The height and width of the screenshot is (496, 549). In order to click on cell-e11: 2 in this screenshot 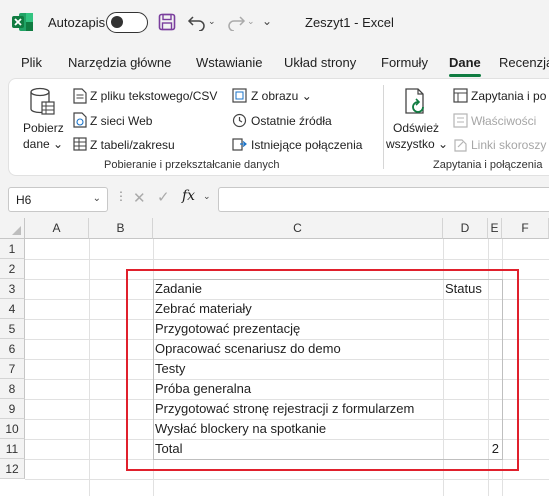, I will do `click(495, 449)`.